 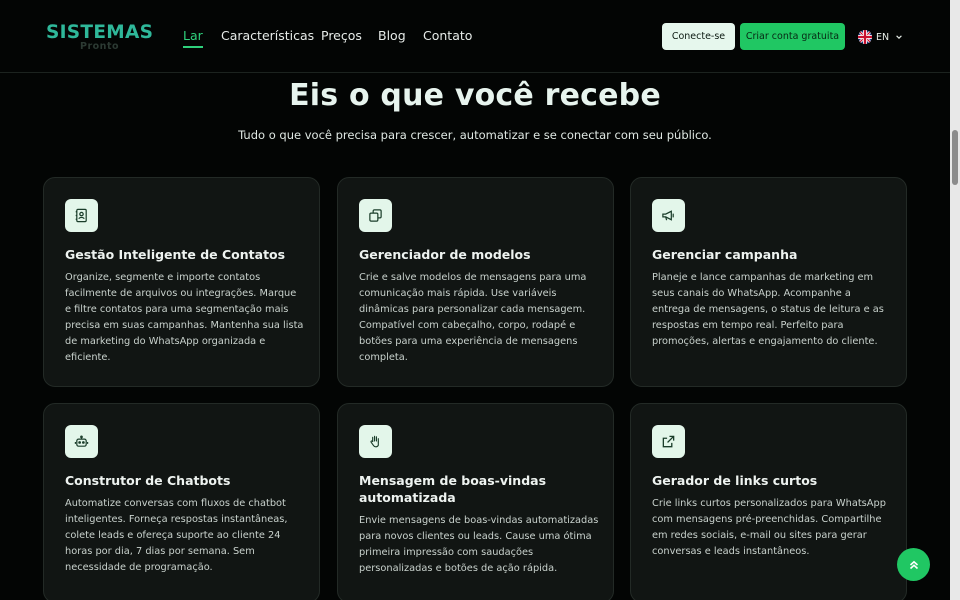 What do you see at coordinates (81, 215) in the screenshot?
I see `contacts-icon` at bounding box center [81, 215].